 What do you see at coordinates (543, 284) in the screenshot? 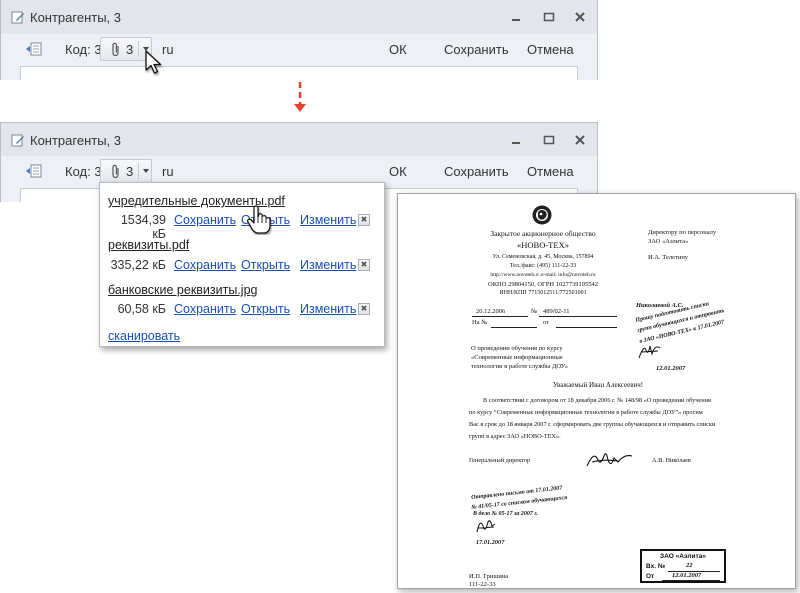
I see `company-okpo: ОКПО 29804150, ОГРН 1027739195542` at bounding box center [543, 284].